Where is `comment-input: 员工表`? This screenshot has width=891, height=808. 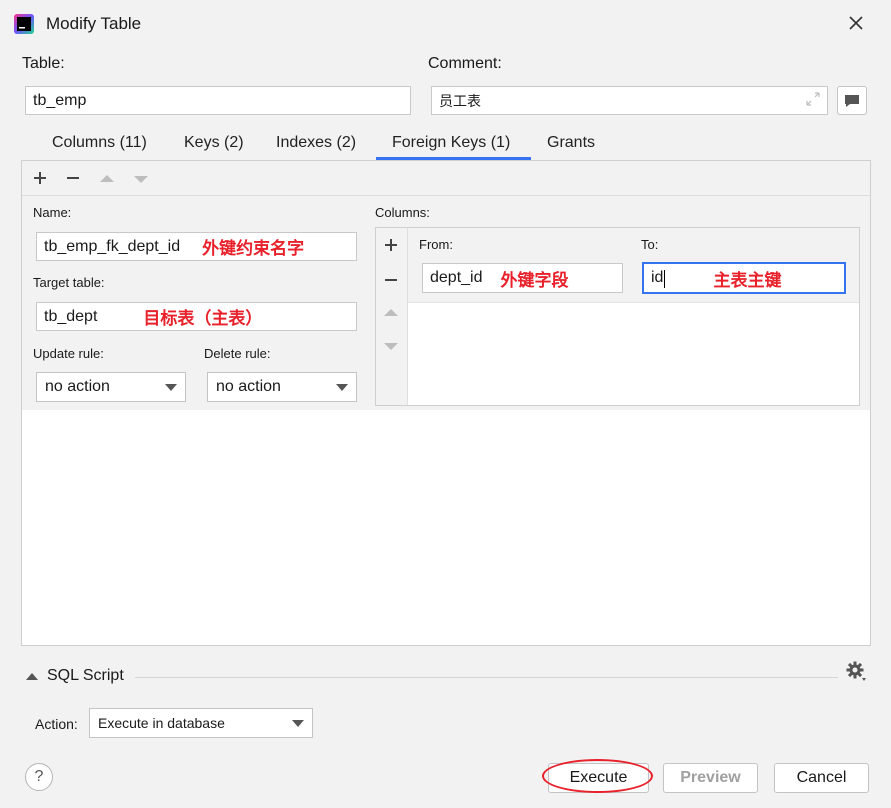 comment-input: 员工表 is located at coordinates (629, 100).